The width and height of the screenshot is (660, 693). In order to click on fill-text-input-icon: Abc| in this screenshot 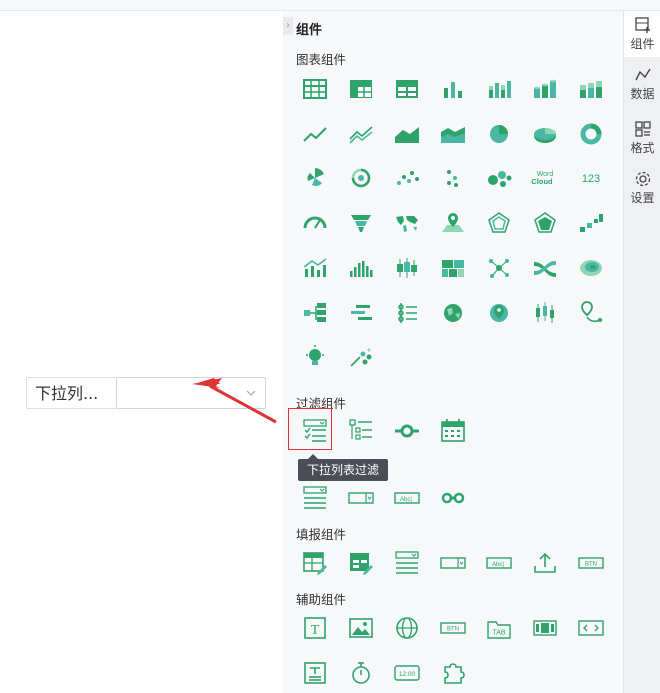, I will do `click(499, 563)`.